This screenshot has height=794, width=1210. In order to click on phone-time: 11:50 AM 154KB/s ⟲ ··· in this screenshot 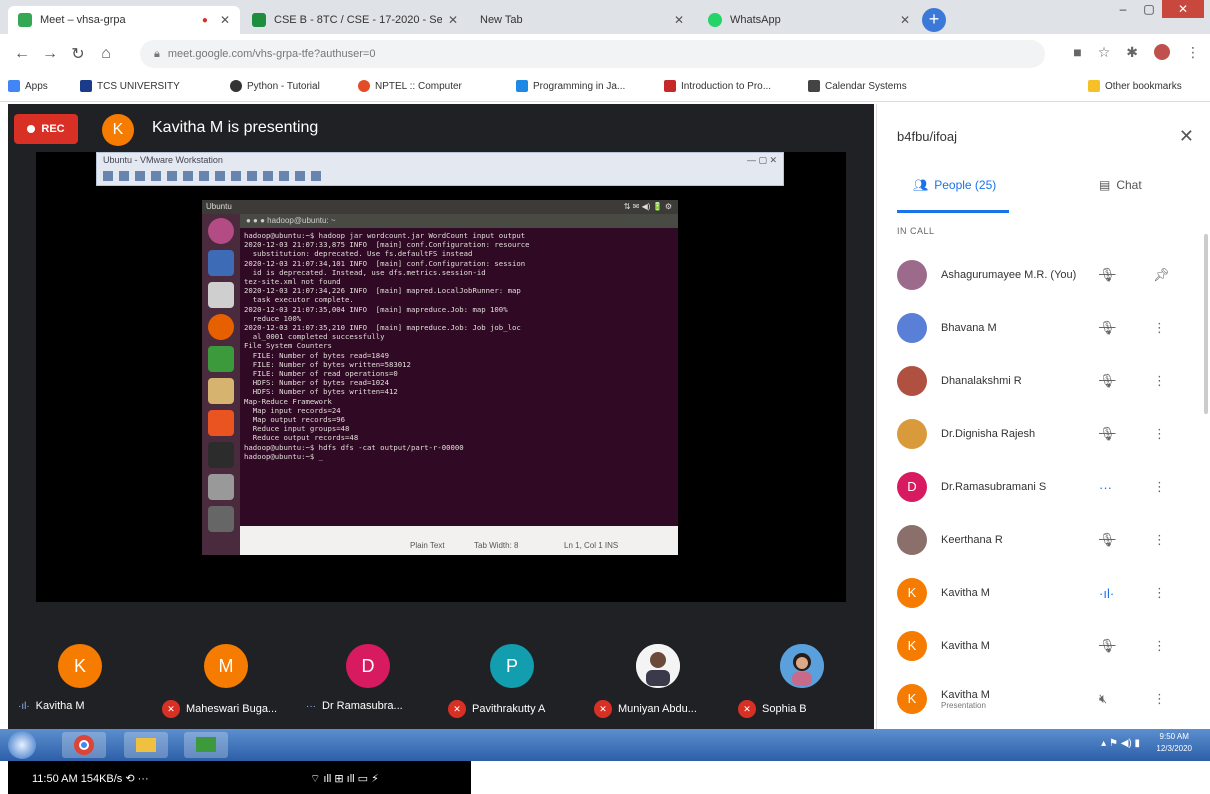, I will do `click(90, 779)`.